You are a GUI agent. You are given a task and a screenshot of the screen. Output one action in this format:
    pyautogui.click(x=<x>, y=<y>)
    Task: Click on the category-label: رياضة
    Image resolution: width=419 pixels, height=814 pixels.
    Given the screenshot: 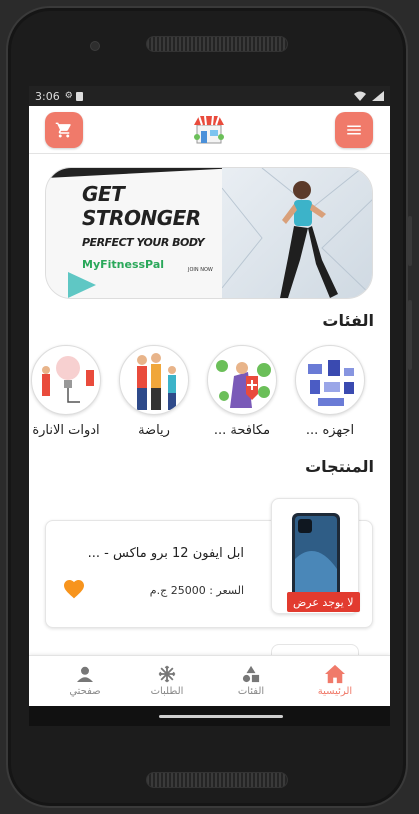 What is the action you would take?
    pyautogui.click(x=154, y=430)
    